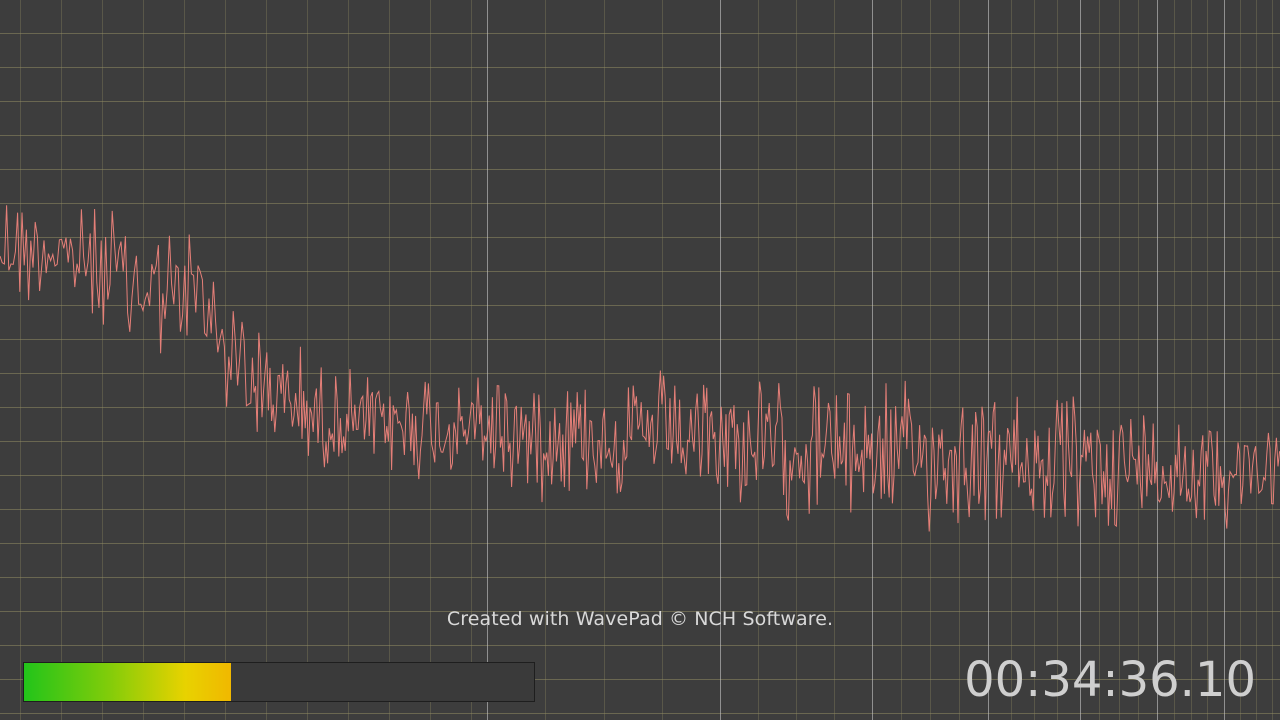  What do you see at coordinates (1110, 680) in the screenshot?
I see `timecode-display: 00:34:36.10` at bounding box center [1110, 680].